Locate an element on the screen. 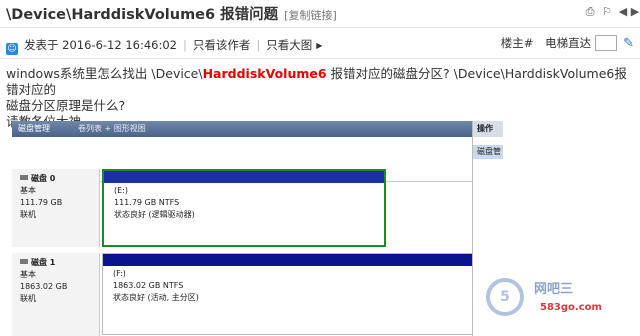 The width and height of the screenshot is (640, 336). disk-size: 1863.02 GB is located at coordinates (44, 286).